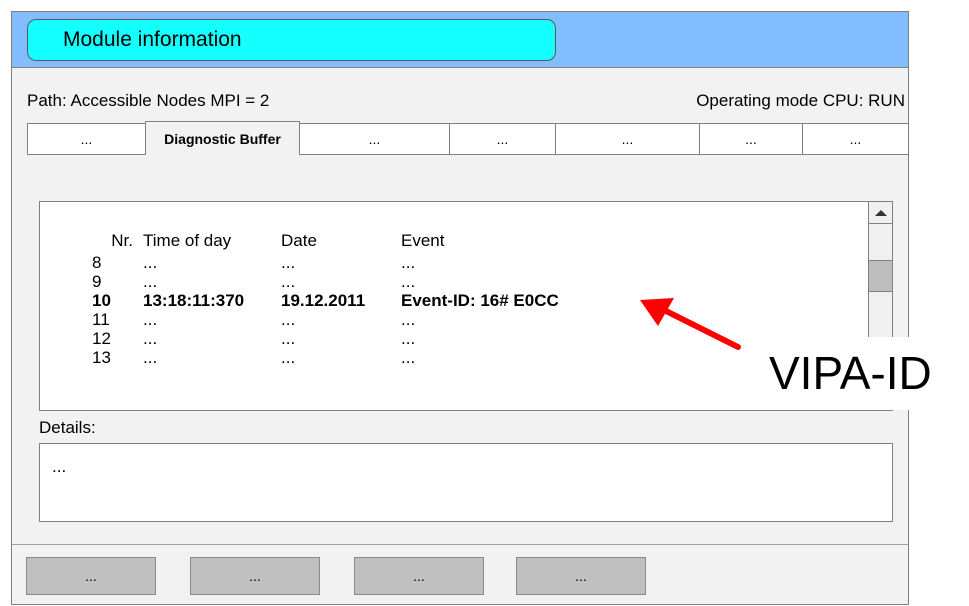  What do you see at coordinates (67, 427) in the screenshot?
I see `details-label: Details:` at bounding box center [67, 427].